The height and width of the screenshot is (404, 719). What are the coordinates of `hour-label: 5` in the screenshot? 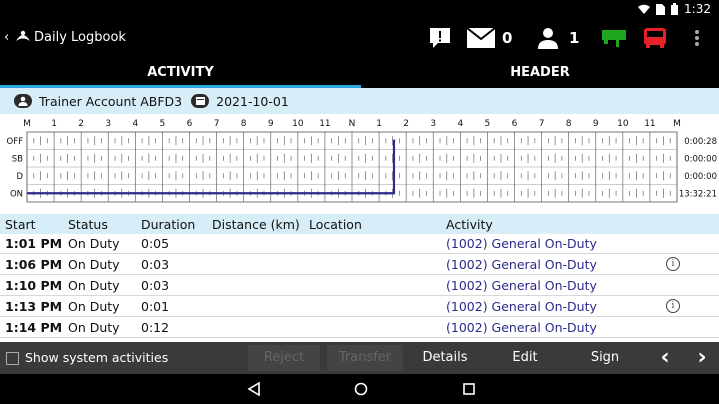 It's located at (488, 124).